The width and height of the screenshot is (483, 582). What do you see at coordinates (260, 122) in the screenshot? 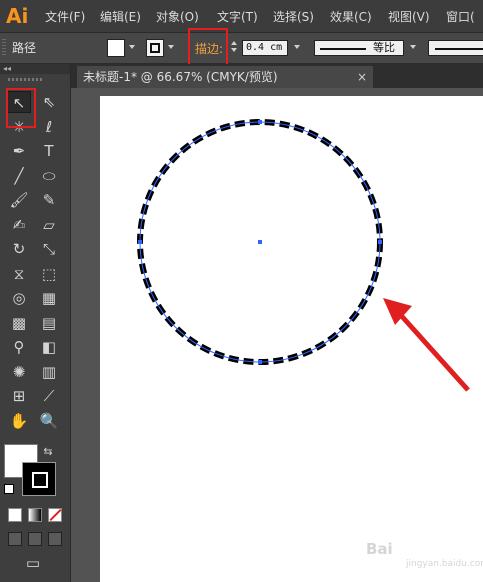
I see `anchor-top` at bounding box center [260, 122].